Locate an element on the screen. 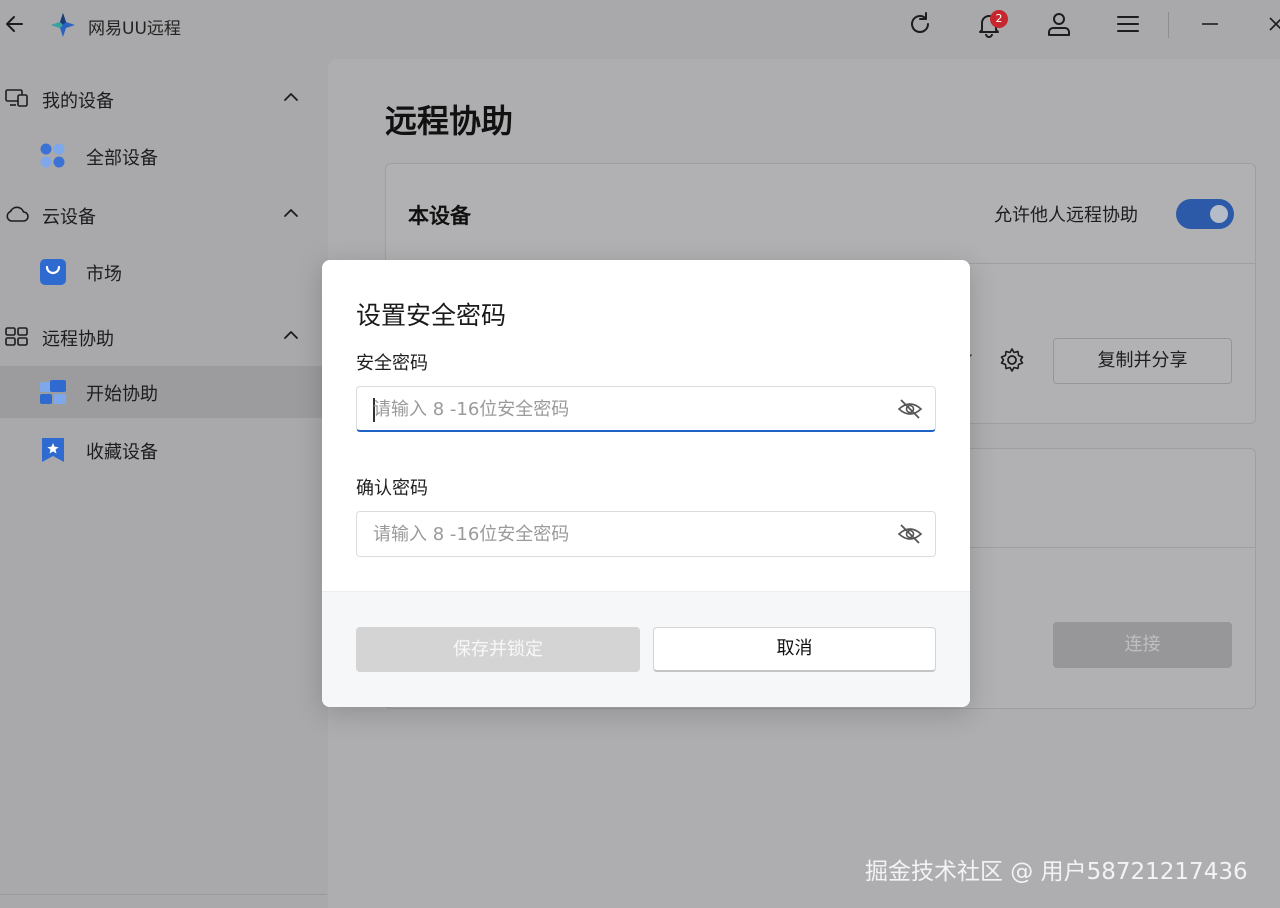 The width and height of the screenshot is (1280, 908). allow-remote-label: 允许他人远程协助 is located at coordinates (1066, 215).